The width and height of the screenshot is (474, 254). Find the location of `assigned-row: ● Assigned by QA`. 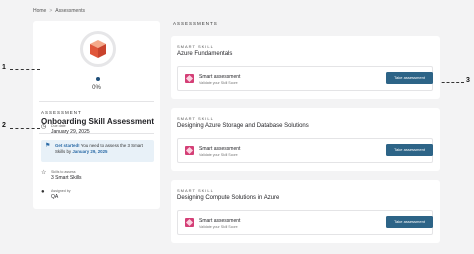

assigned-row: ● Assigned by QA is located at coordinates (56, 194).